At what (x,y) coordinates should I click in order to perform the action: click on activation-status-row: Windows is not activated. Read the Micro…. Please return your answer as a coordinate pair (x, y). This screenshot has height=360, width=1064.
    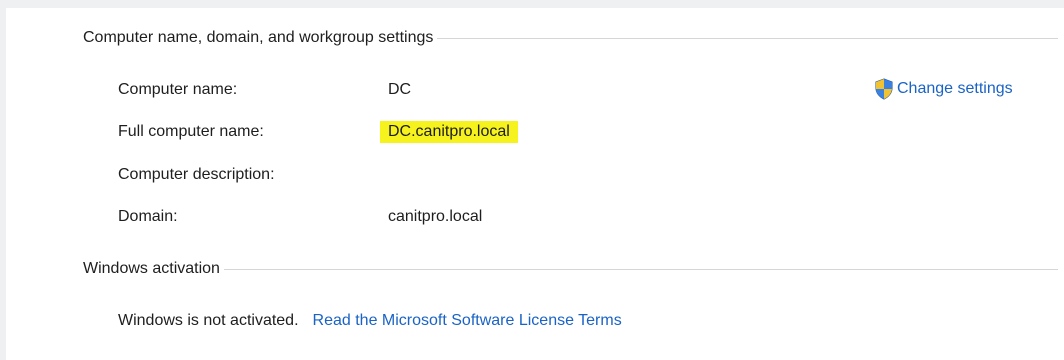
    Looking at the image, I should click on (370, 321).